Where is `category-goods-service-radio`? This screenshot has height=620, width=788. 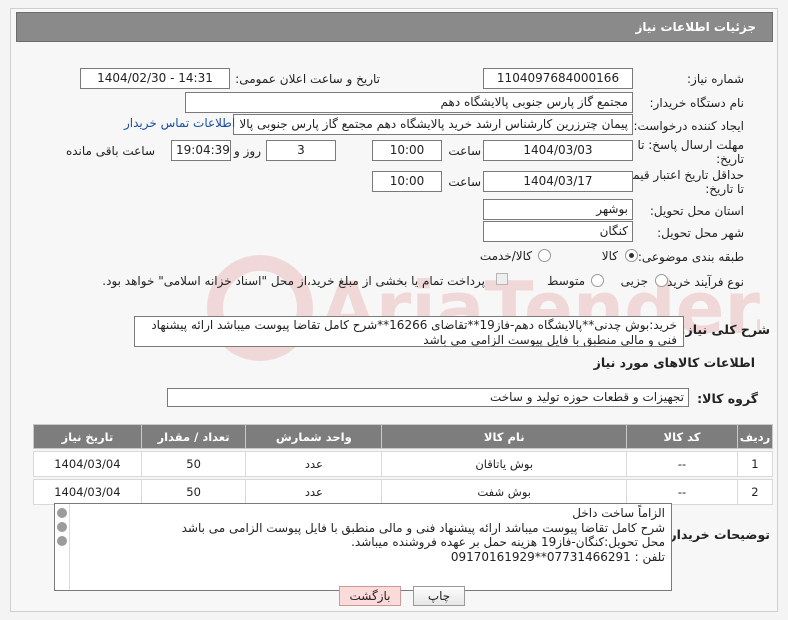 category-goods-service-radio is located at coordinates (544, 255).